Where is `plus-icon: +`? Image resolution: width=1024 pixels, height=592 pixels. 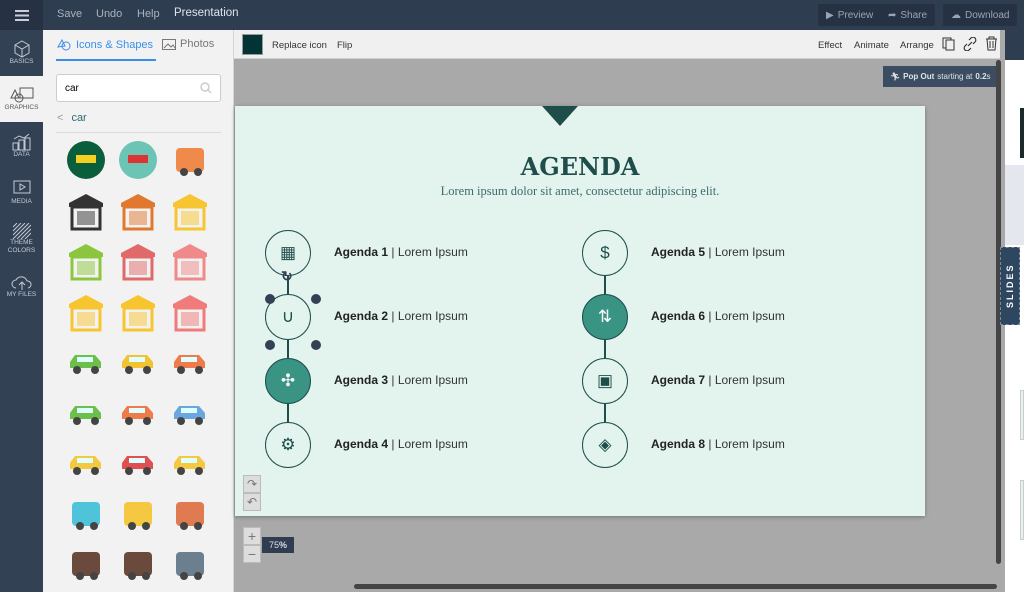
plus-icon: + is located at coordinates (252, 536).